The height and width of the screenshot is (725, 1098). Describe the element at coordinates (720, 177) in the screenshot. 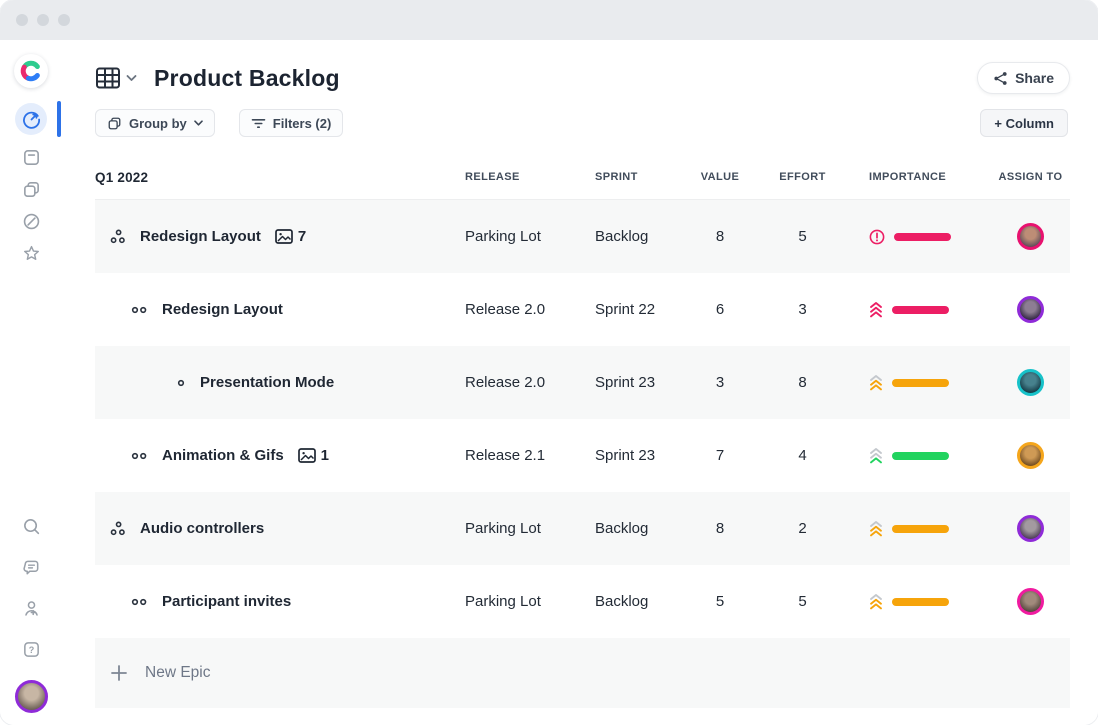

I see `column-header-value: VALUE` at that location.